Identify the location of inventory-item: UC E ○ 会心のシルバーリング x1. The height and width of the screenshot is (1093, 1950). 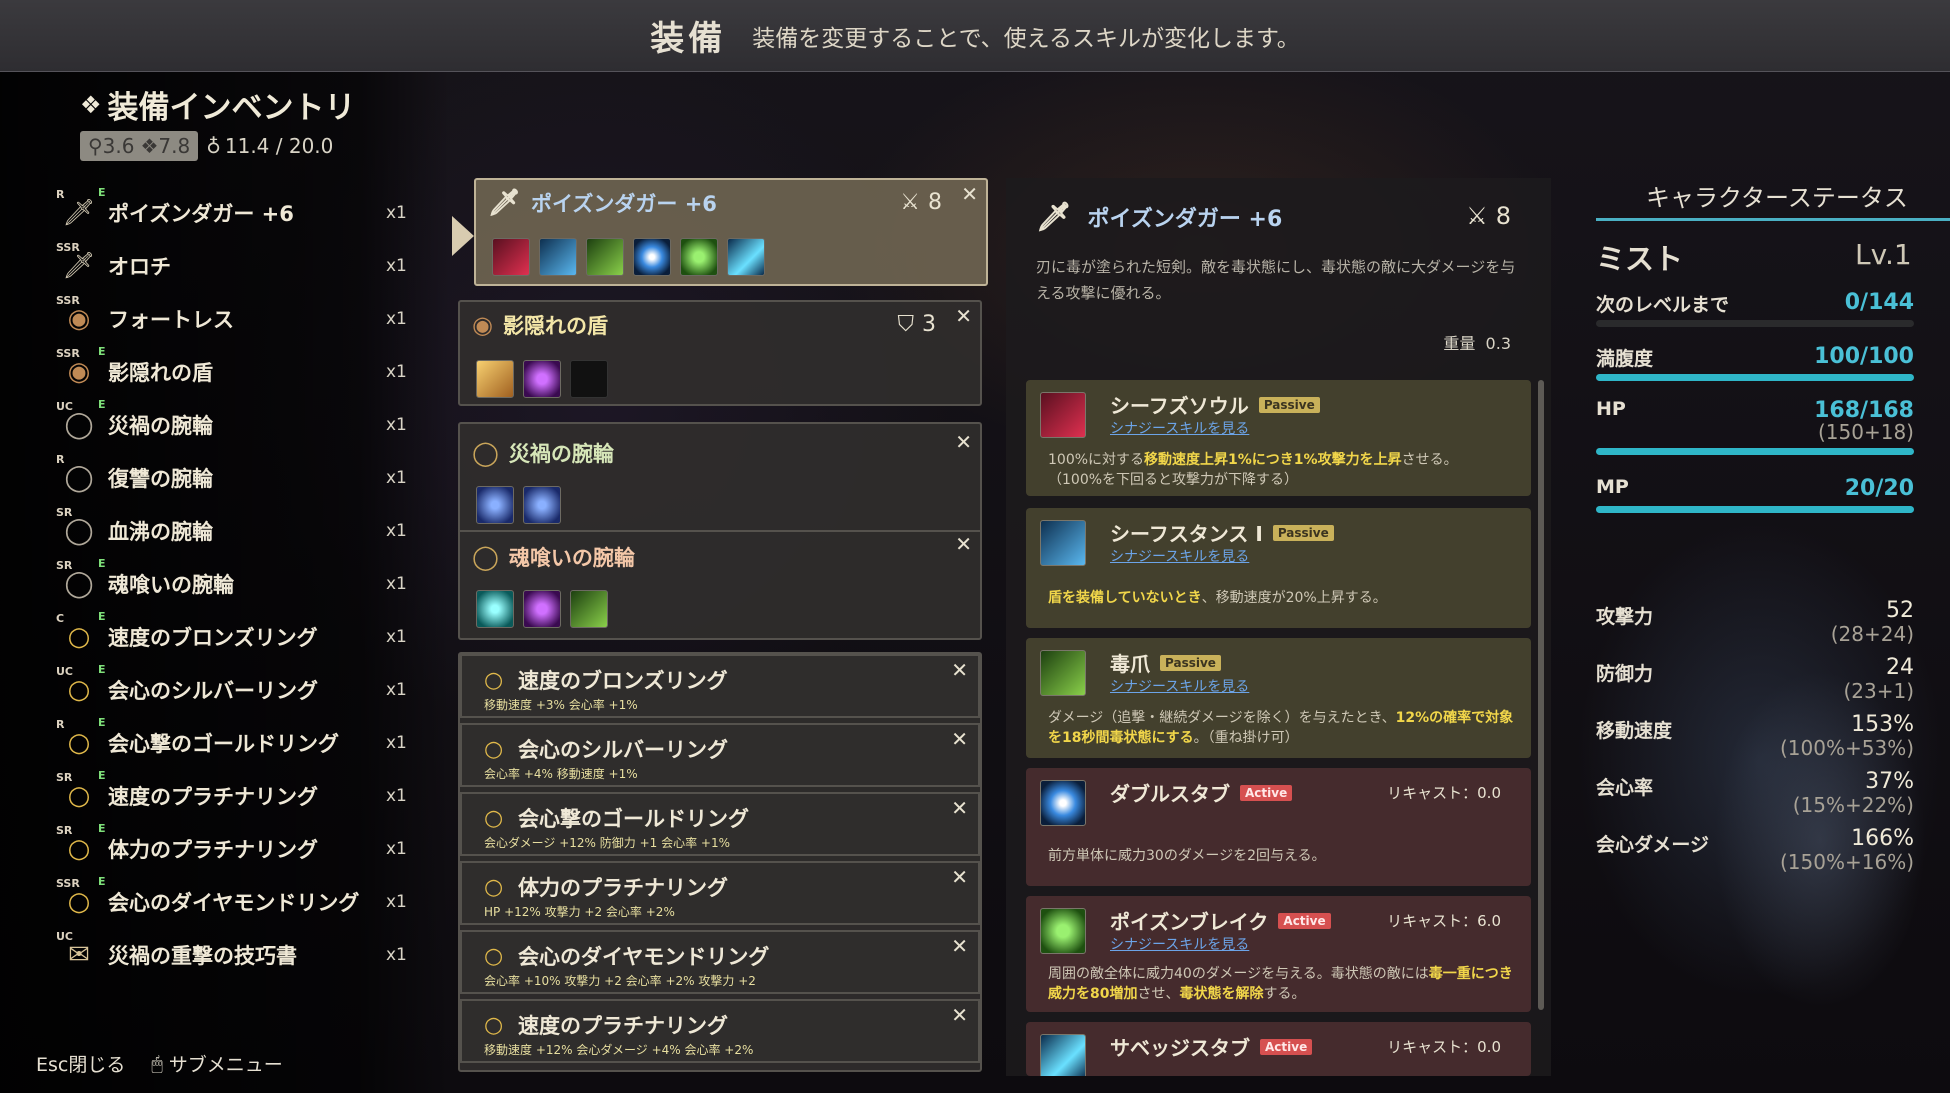
(235, 689).